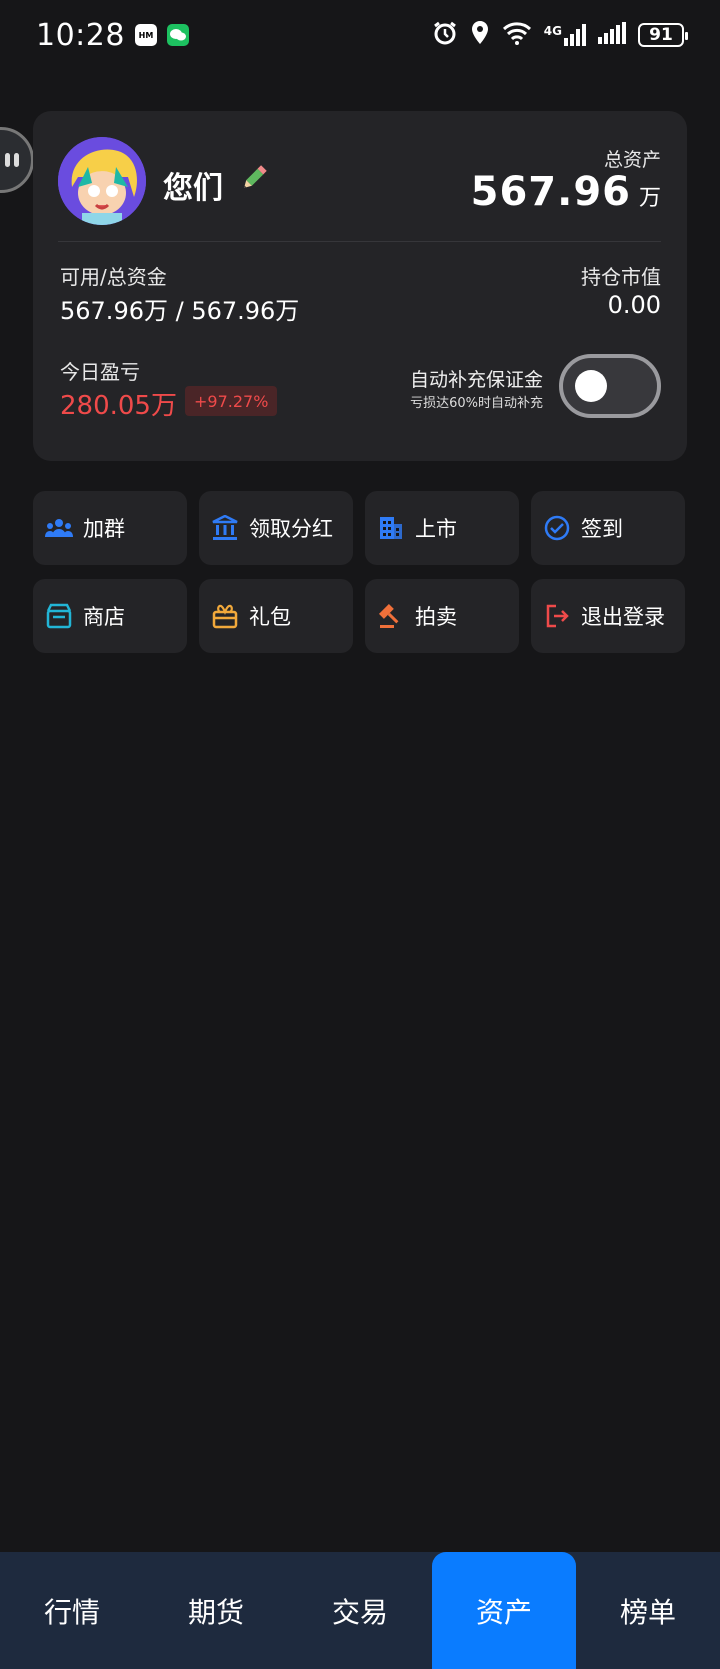 This screenshot has width=720, height=1669. What do you see at coordinates (231, 401) in the screenshot?
I see `today-pnl-percent-badge: +97.27%` at bounding box center [231, 401].